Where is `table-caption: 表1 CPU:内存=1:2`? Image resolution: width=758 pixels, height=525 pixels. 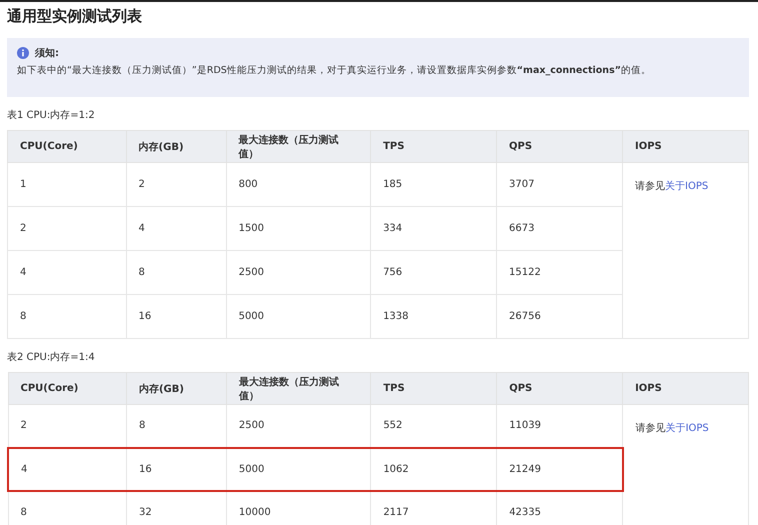 table-caption: 表1 CPU:内存=1:2 is located at coordinates (51, 115).